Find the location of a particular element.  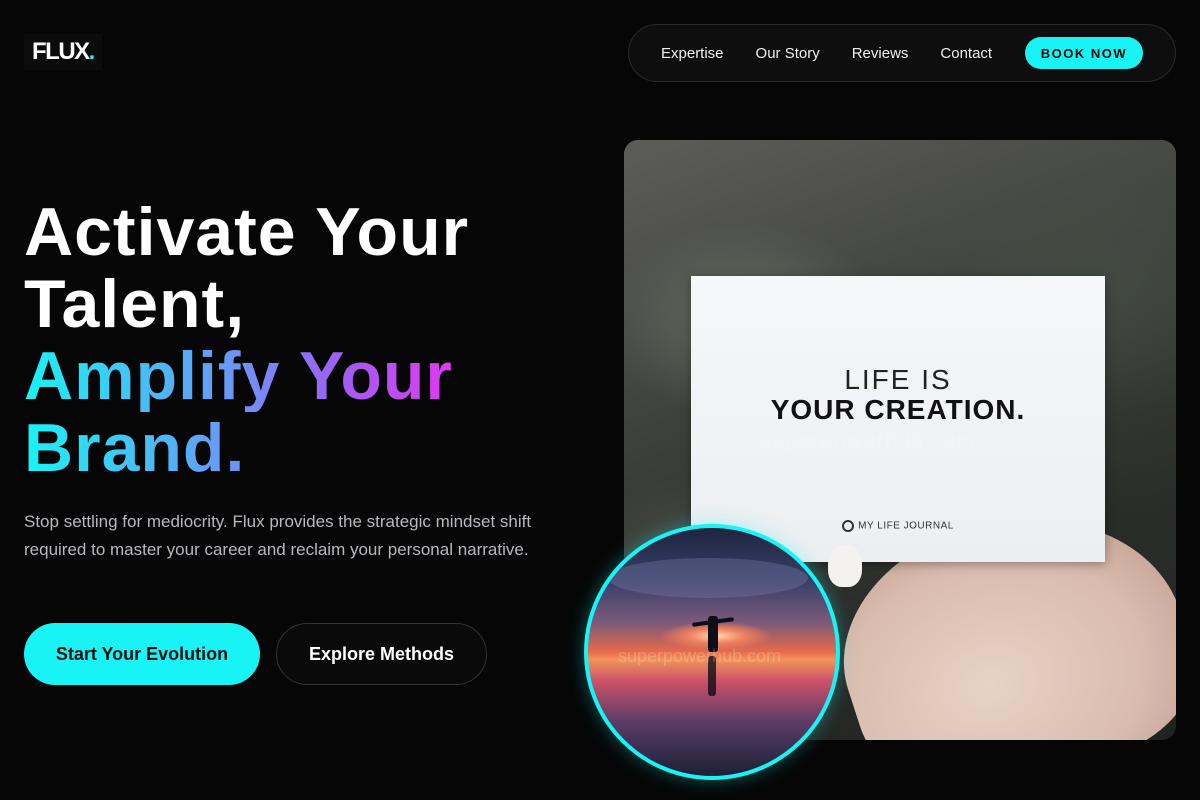

journal-card: LIFE IS YOUR CREATION. MY LIFE JOURNAL is located at coordinates (898, 419).